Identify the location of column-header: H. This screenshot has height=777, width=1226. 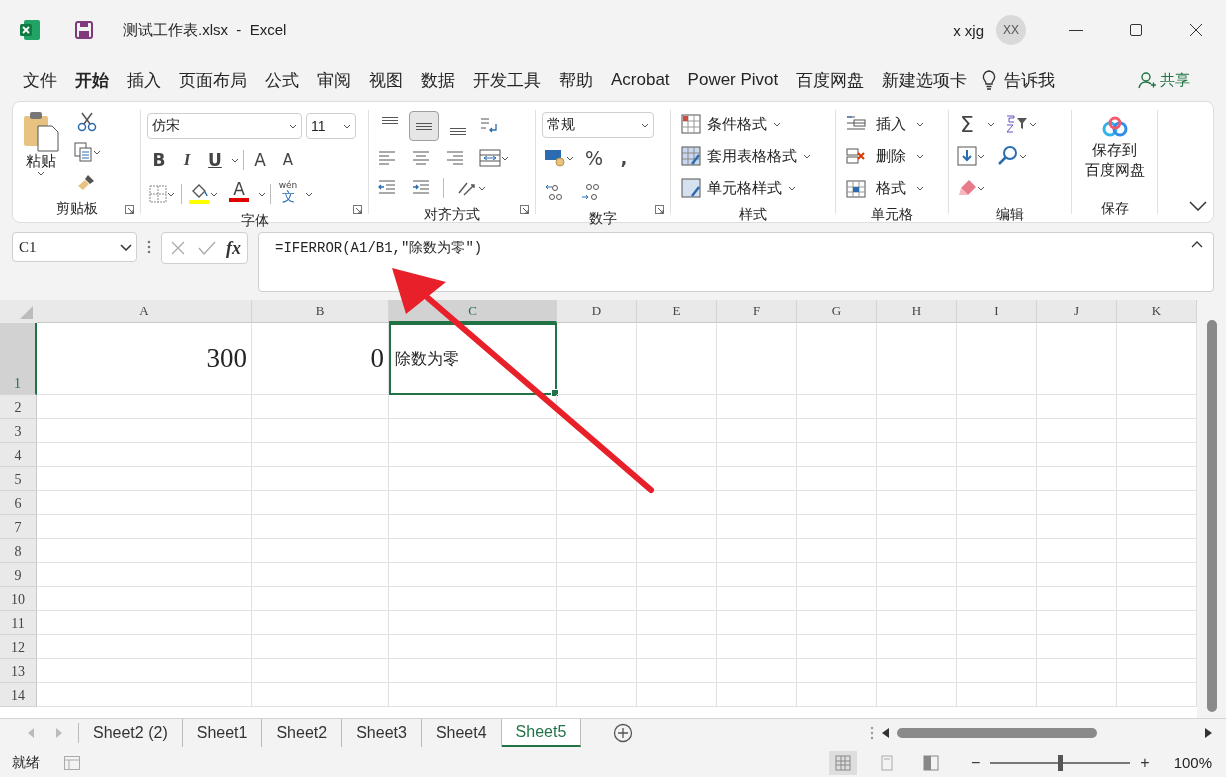
(917, 311).